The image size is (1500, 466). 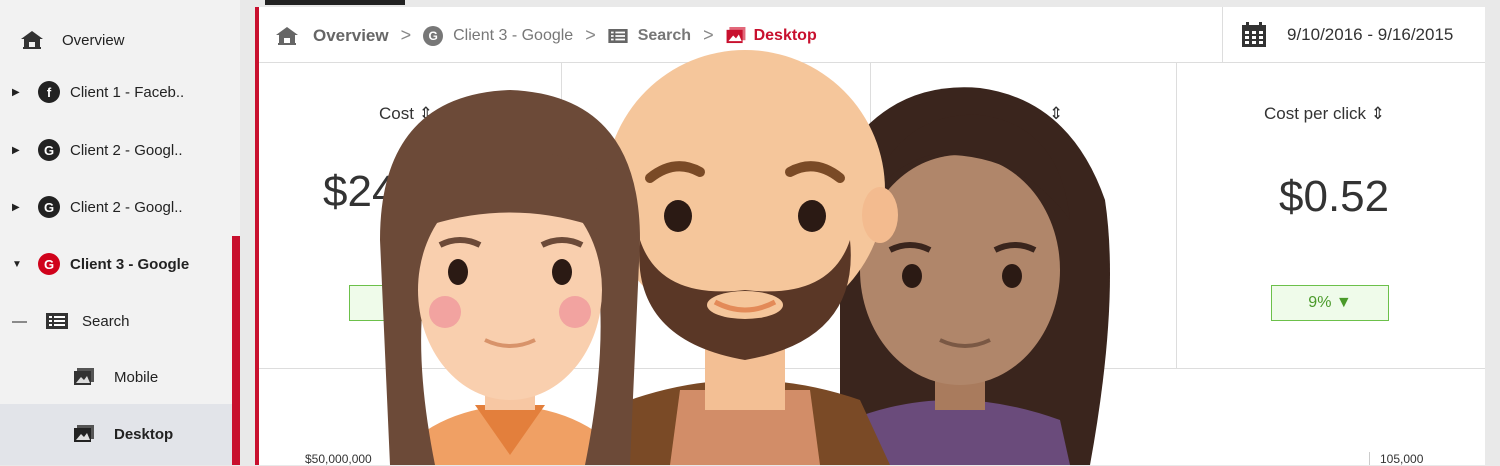 I want to click on date-range-picker: 9/10/2016 - 9/16/2015, so click(x=1353, y=35).